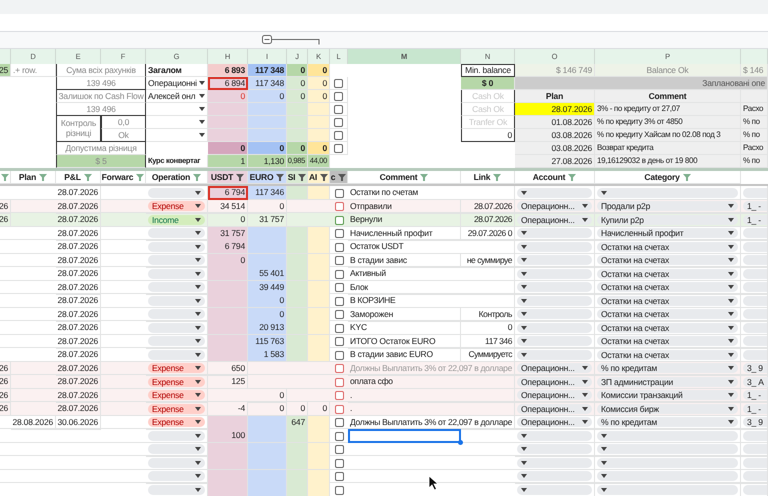 The image size is (768, 496). I want to click on column-header: SI, so click(297, 177).